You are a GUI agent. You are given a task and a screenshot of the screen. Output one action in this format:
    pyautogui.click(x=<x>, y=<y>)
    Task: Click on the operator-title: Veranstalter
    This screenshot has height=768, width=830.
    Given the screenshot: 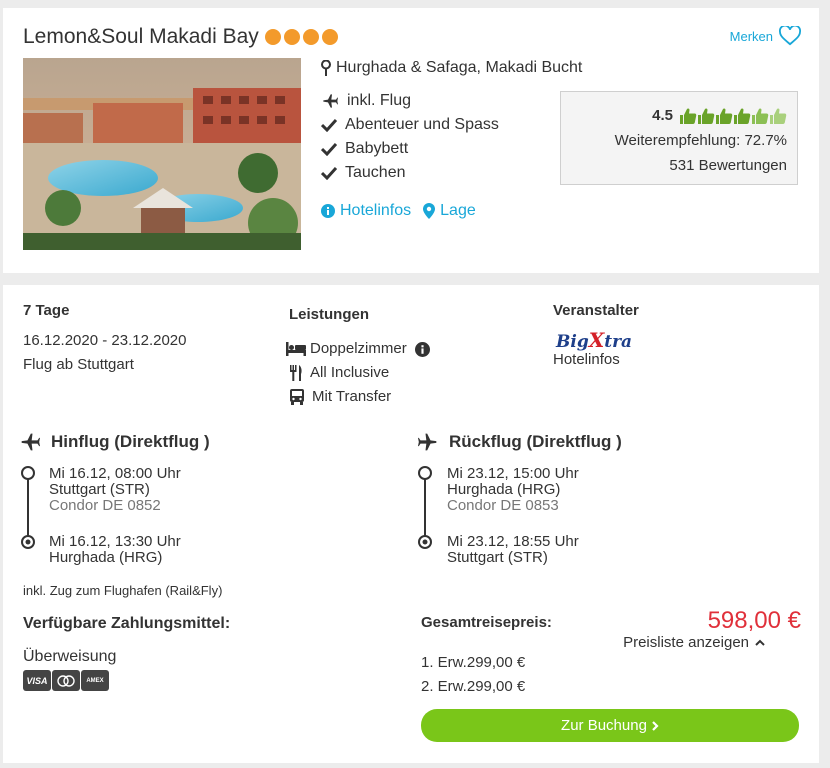 What is the action you would take?
    pyautogui.click(x=596, y=310)
    